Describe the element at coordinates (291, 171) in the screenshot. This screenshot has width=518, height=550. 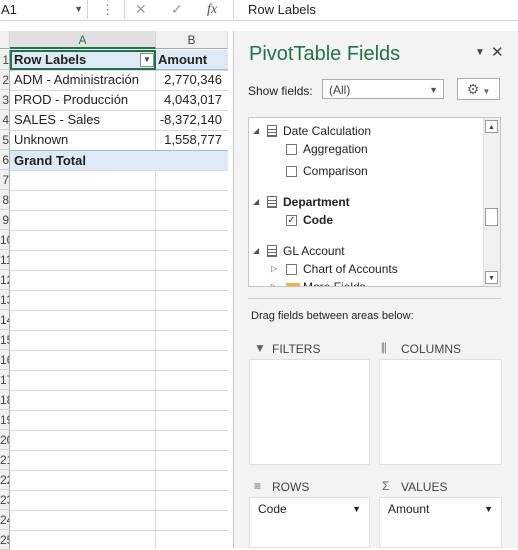
I see `checkbox-comparison` at that location.